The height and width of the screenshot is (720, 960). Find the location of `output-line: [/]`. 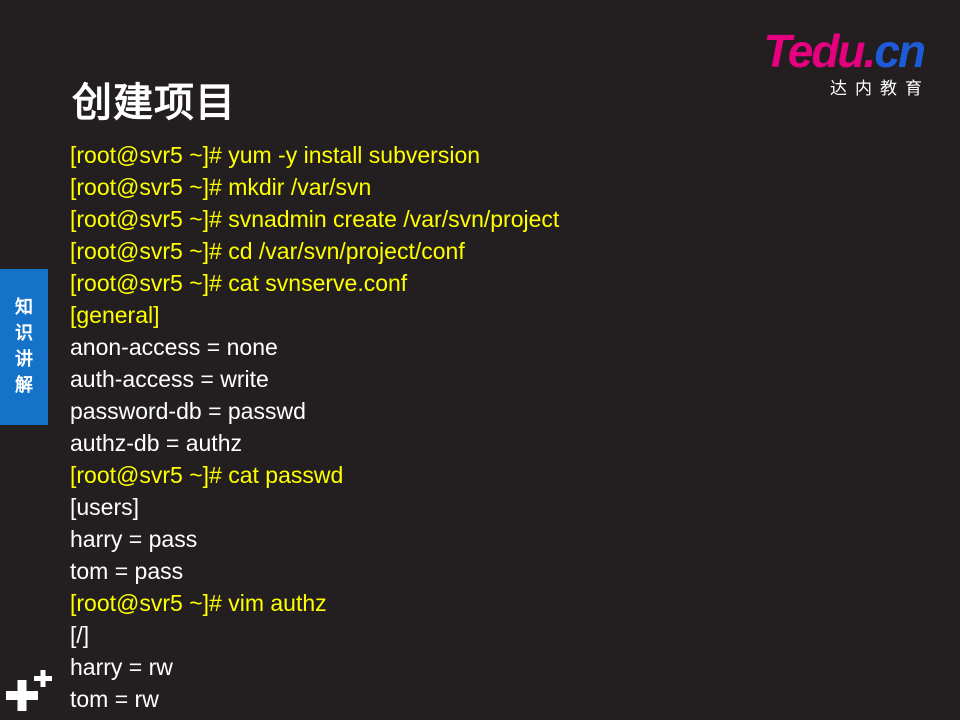

output-line: [/] is located at coordinates (80, 635).